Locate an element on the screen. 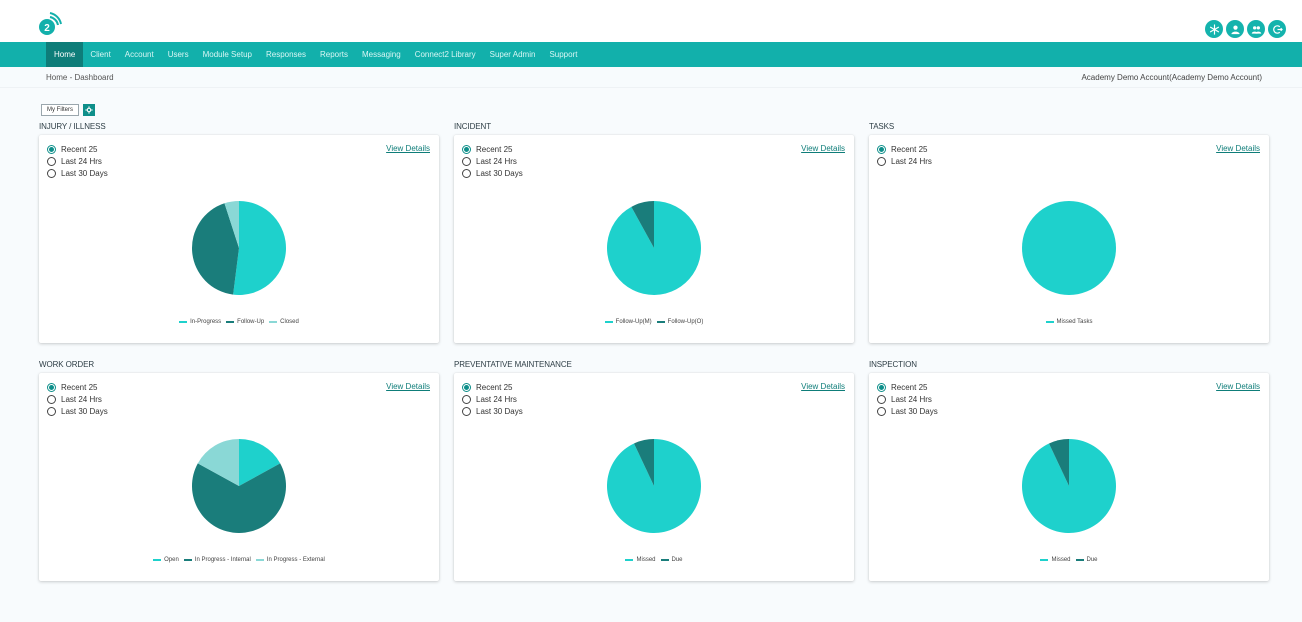 The width and height of the screenshot is (1302, 622). section-title-incident: INCIDENT is located at coordinates (472, 126).